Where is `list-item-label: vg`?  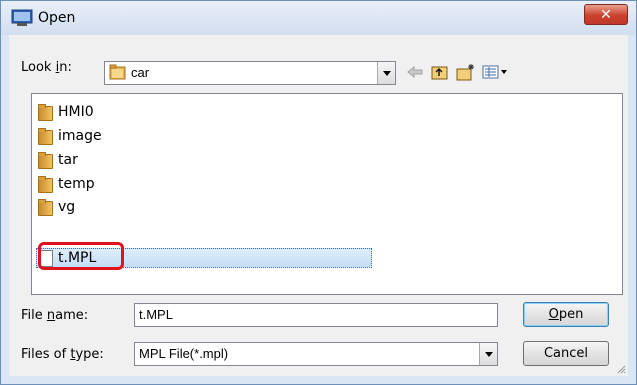
list-item-label: vg is located at coordinates (67, 207).